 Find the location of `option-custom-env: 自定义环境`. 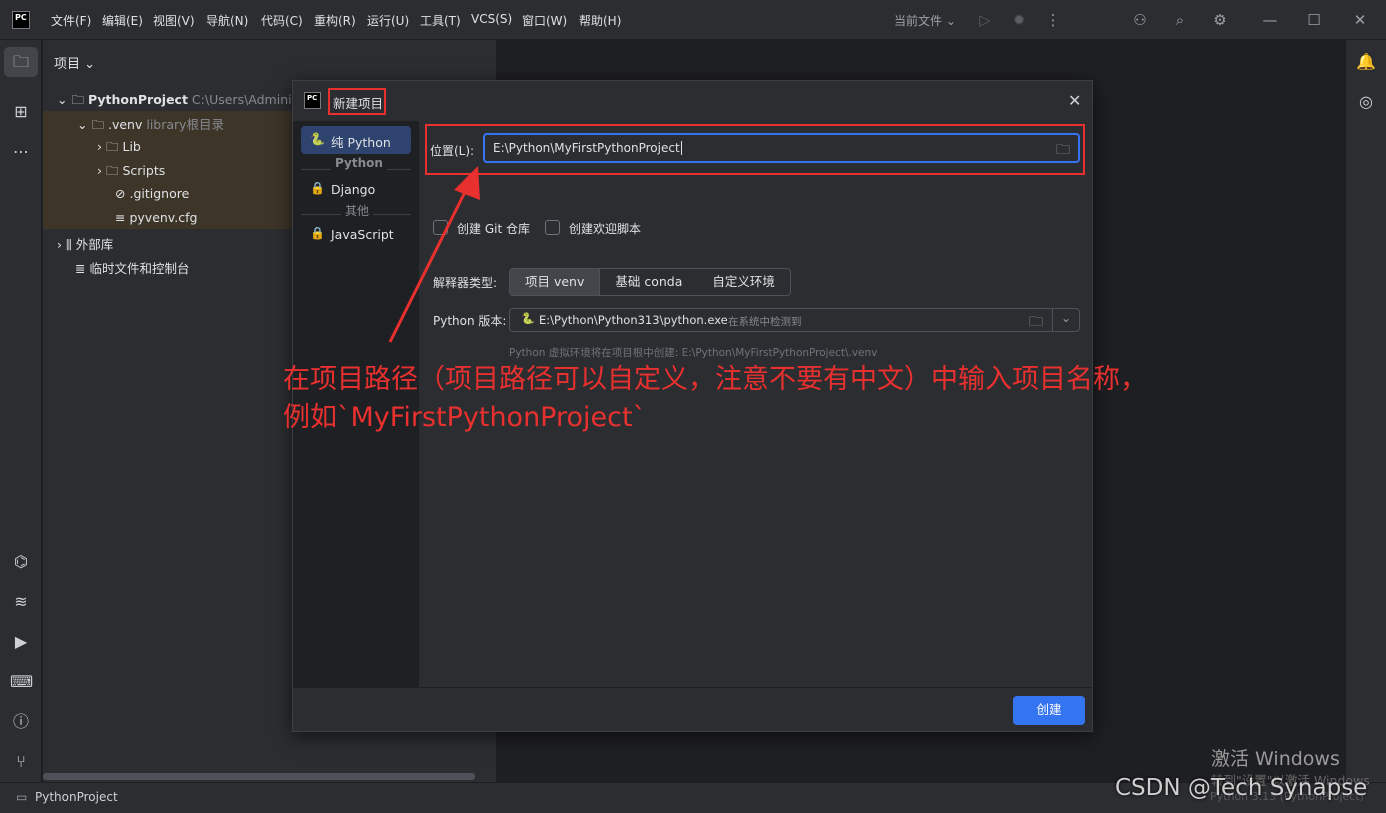

option-custom-env: 自定义环境 is located at coordinates (743, 282).